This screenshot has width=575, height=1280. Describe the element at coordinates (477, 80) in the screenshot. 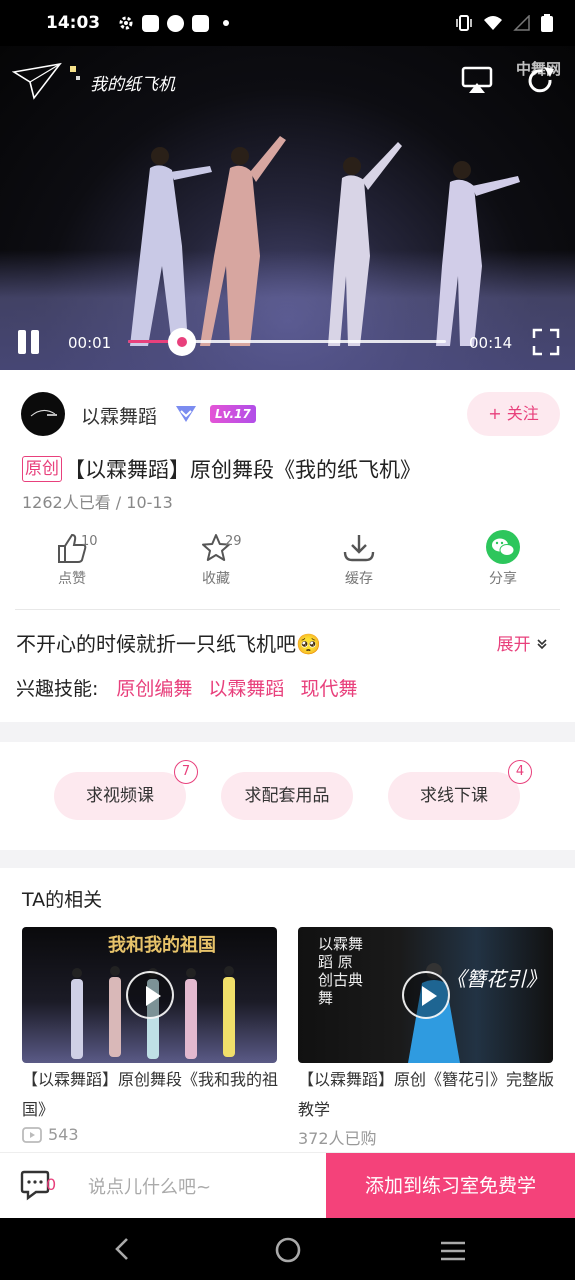

I see `cast-icon` at that location.